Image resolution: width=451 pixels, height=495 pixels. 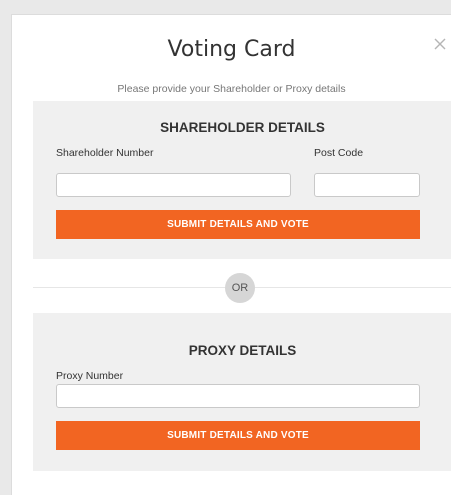 What do you see at coordinates (238, 396) in the screenshot?
I see `proxy-number-input` at bounding box center [238, 396].